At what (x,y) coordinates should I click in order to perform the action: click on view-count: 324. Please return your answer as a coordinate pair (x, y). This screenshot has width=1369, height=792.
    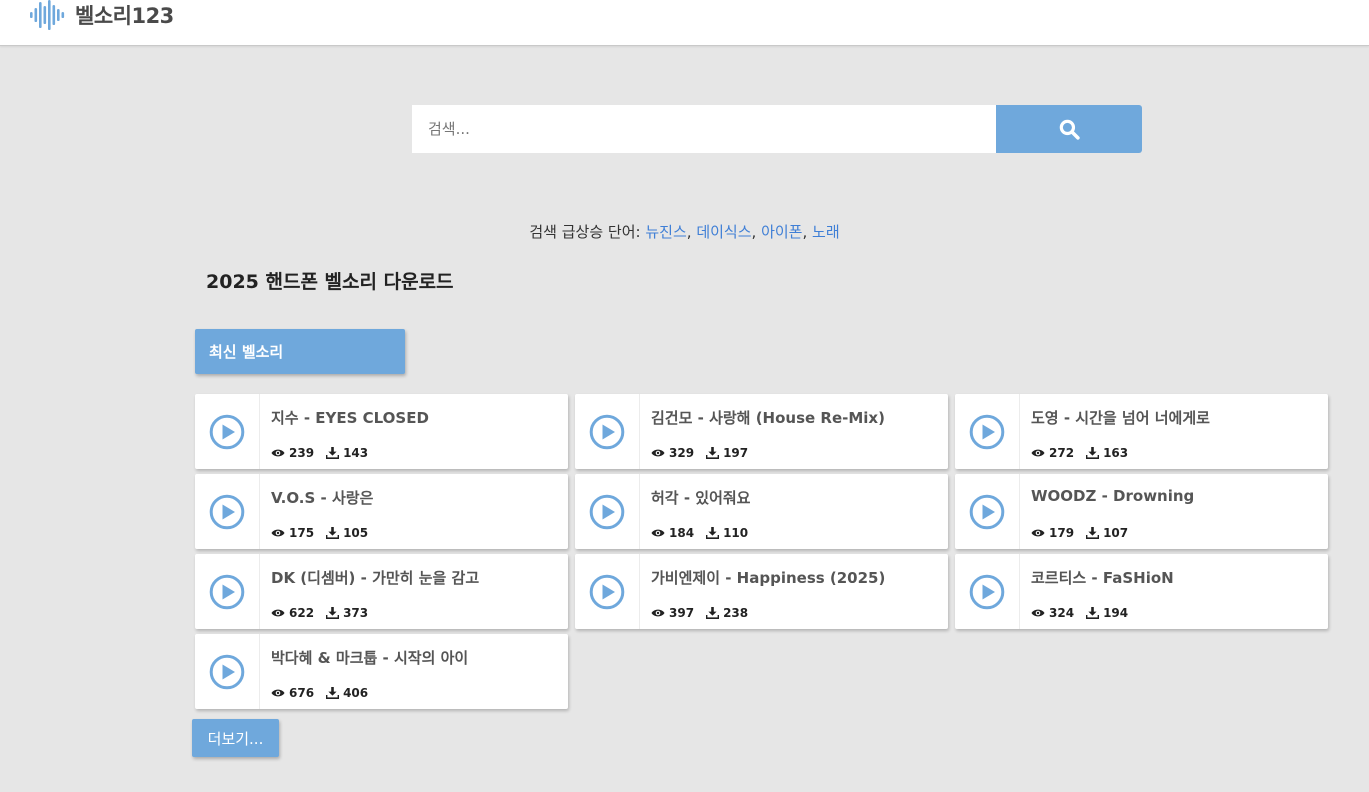
    Looking at the image, I should click on (1052, 613).